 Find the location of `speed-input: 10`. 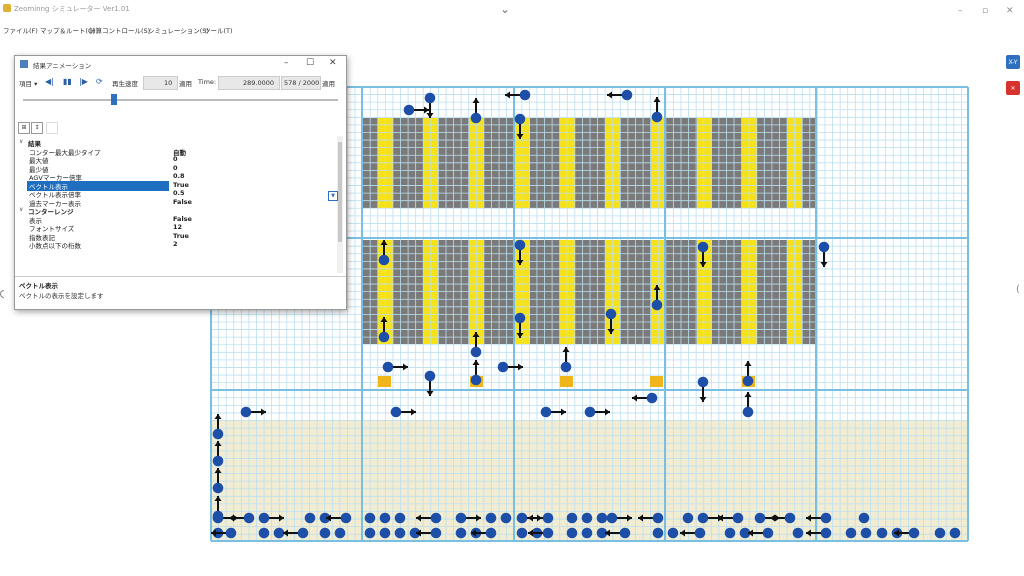

speed-input: 10 is located at coordinates (160, 83).